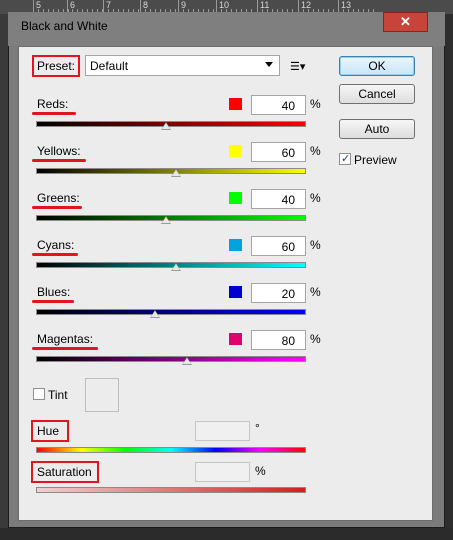  Describe the element at coordinates (288, 106) in the screenshot. I see `reds-value: 40` at that location.